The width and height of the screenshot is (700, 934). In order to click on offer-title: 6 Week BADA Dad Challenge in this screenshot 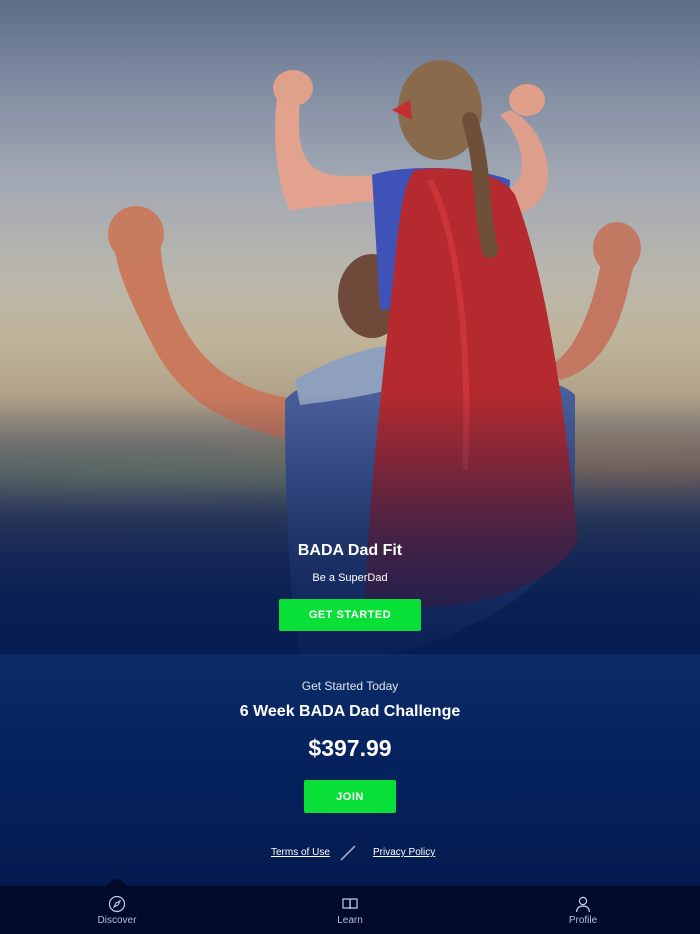, I will do `click(350, 711)`.